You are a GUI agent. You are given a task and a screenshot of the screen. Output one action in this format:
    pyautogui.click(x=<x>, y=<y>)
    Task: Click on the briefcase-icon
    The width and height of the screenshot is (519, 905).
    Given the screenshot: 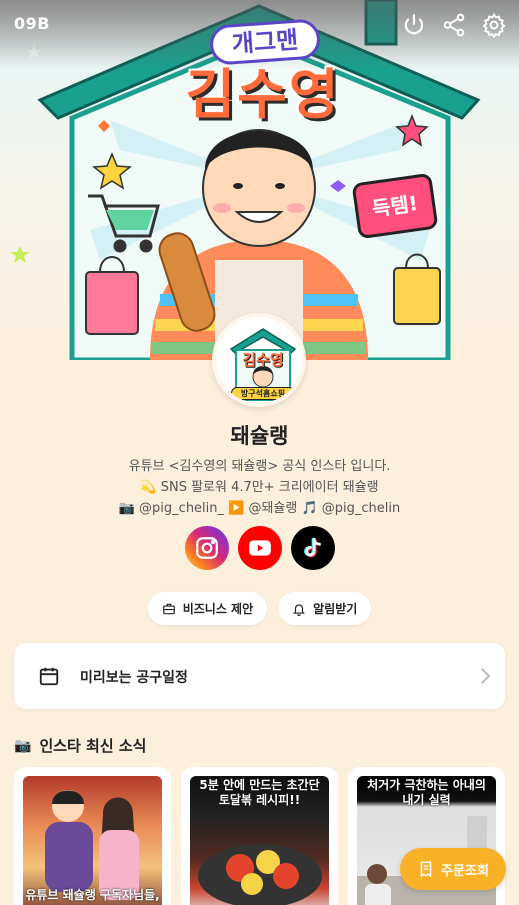 What is the action you would take?
    pyautogui.click(x=168, y=608)
    